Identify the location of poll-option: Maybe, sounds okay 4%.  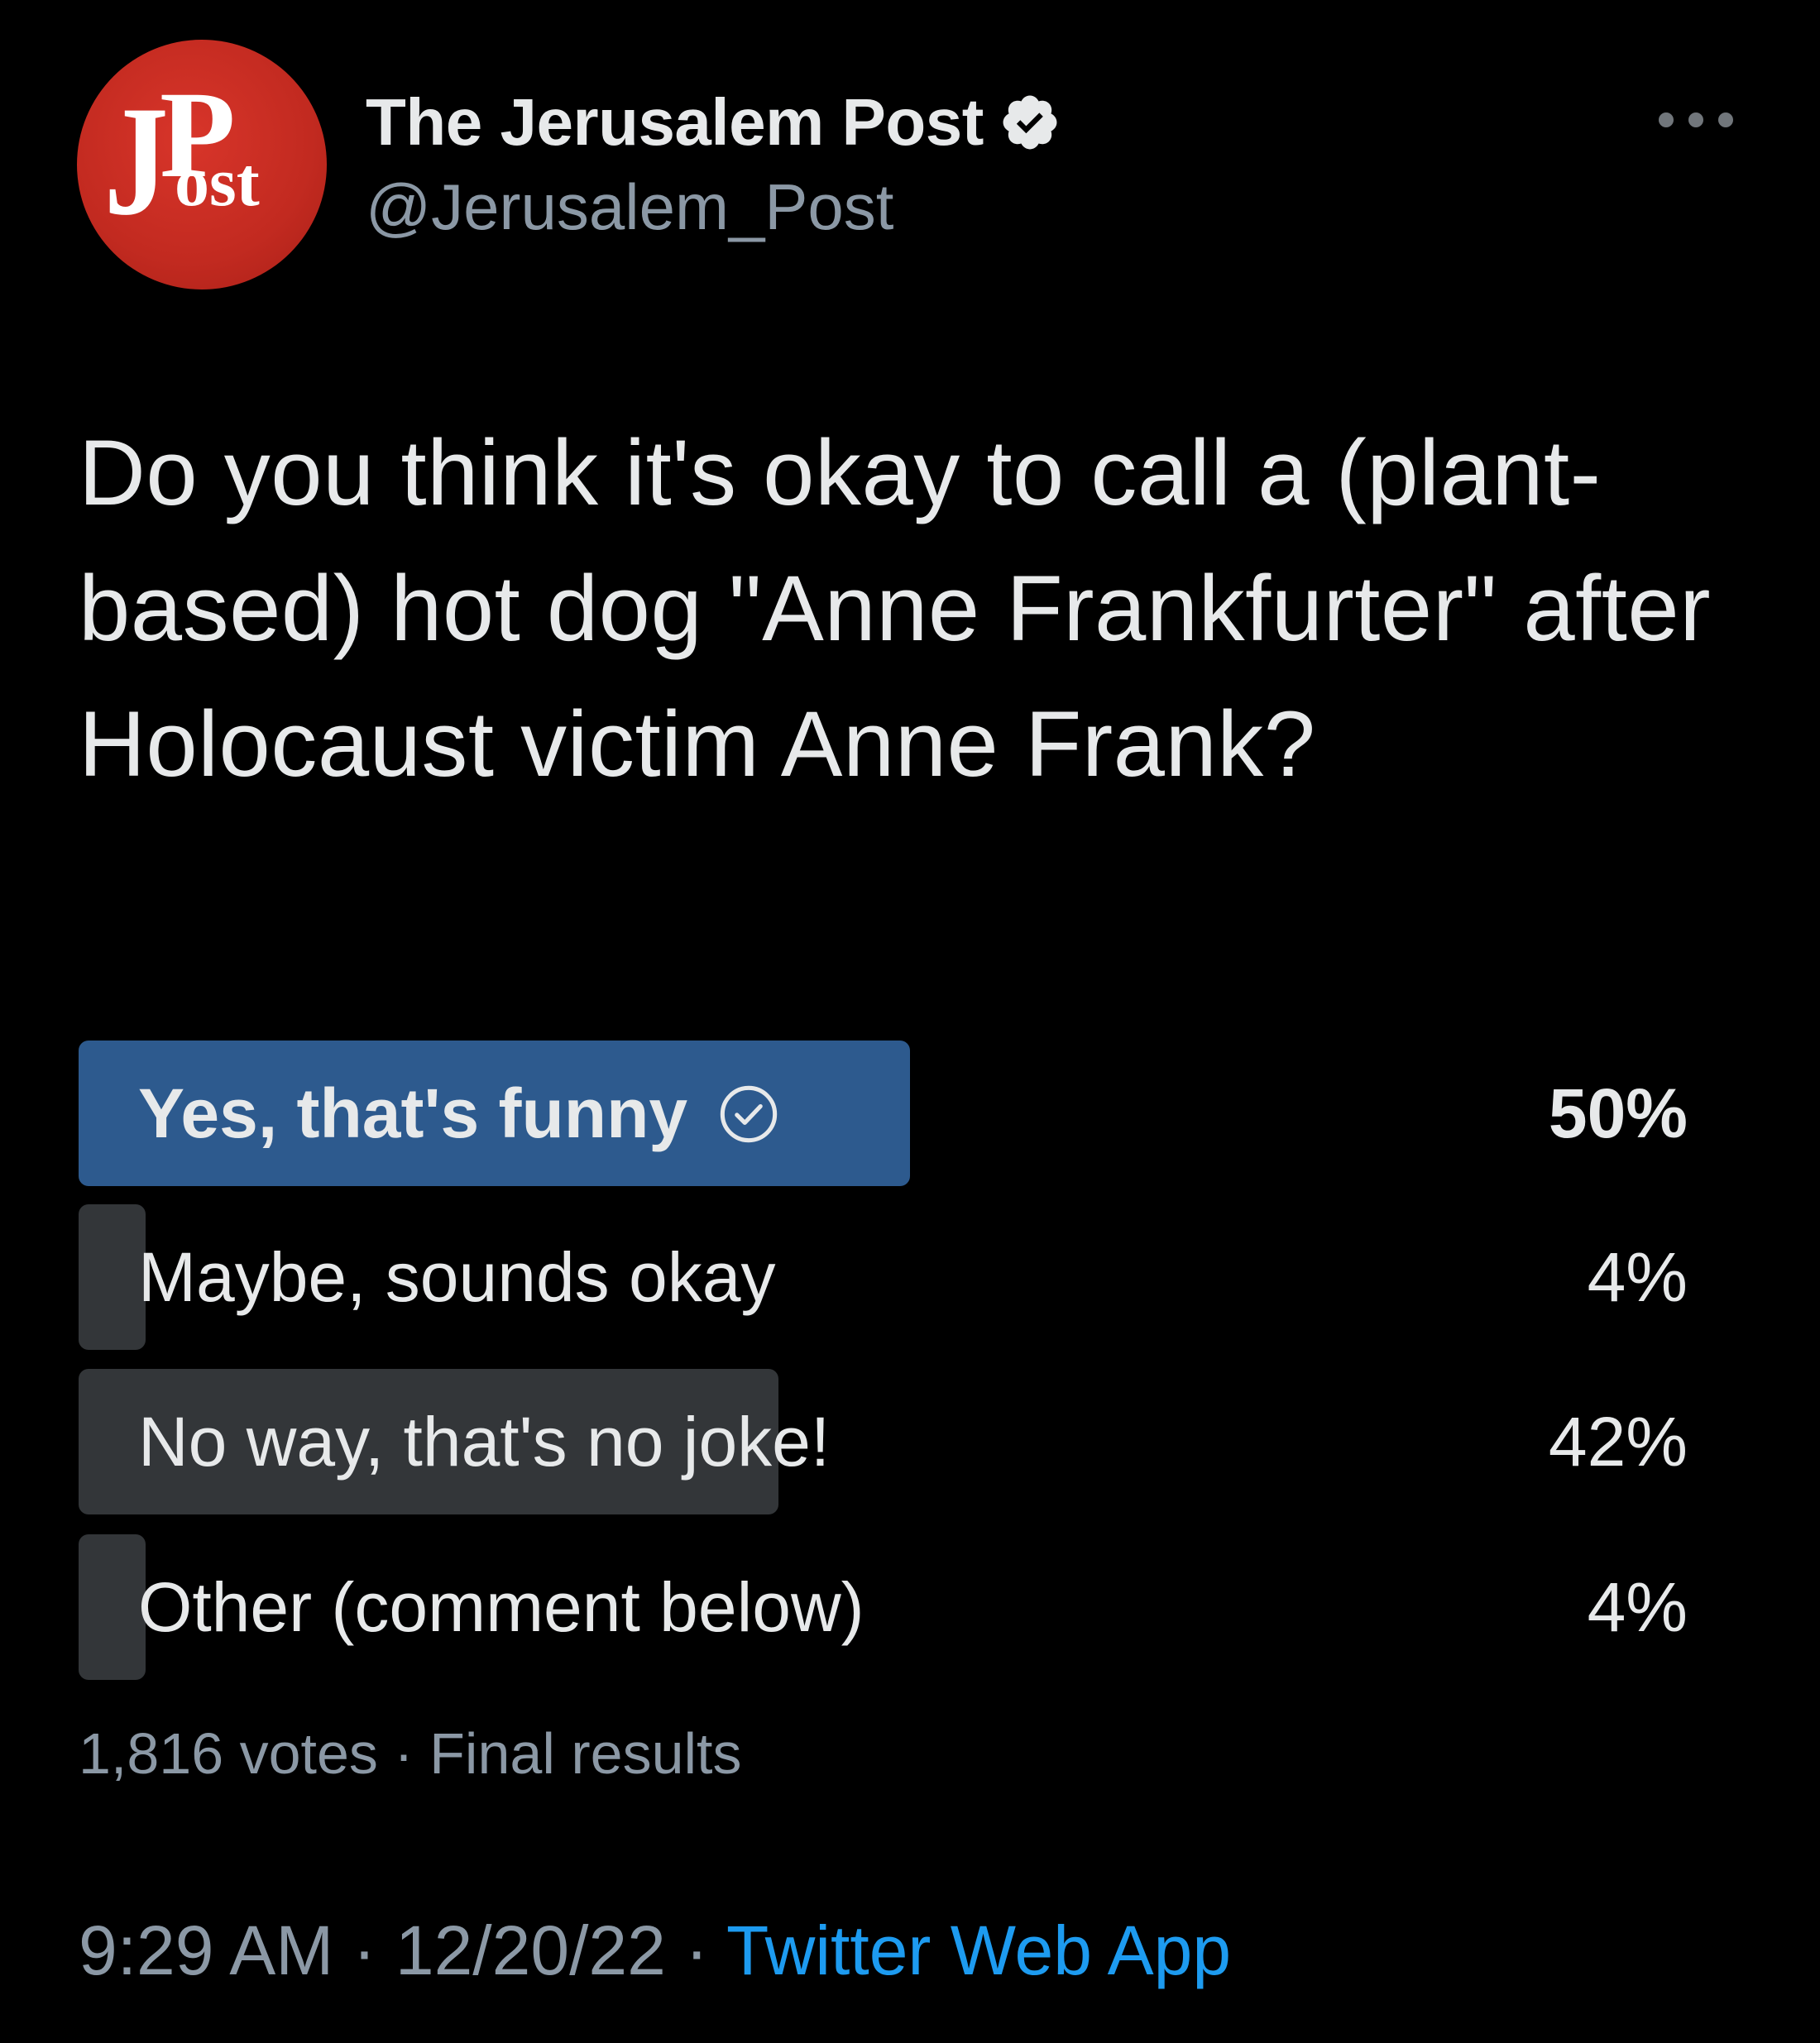
(883, 1277).